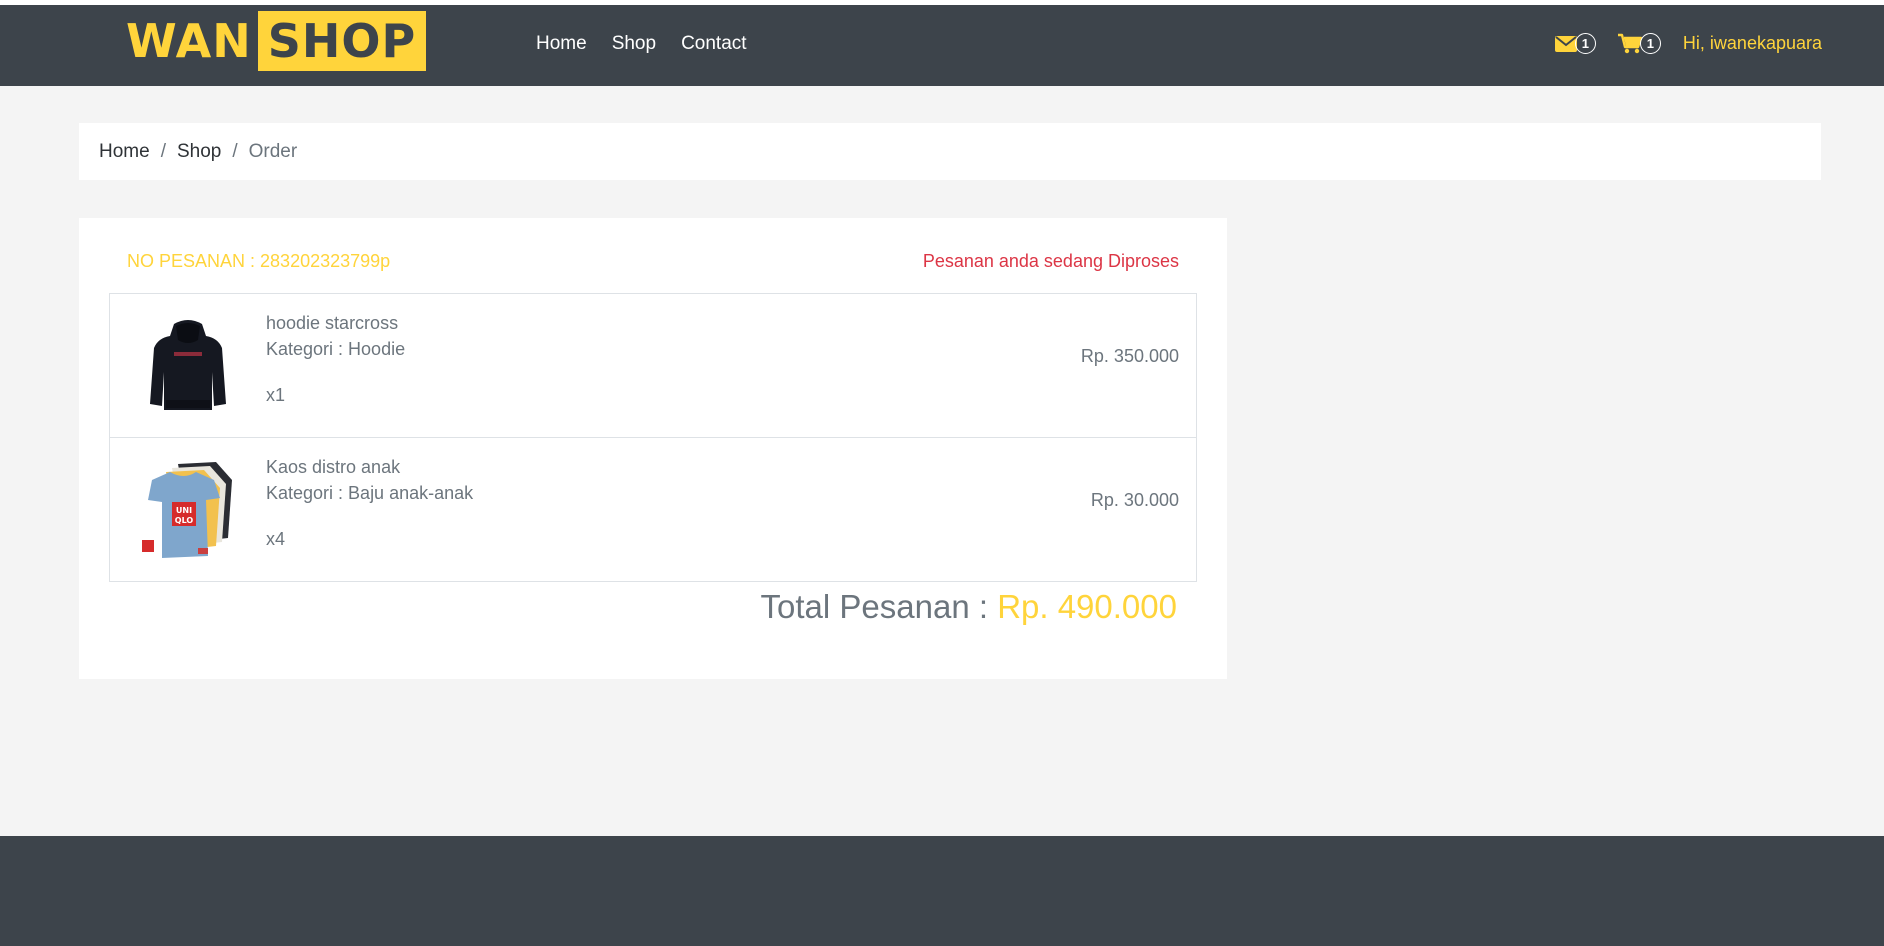 The width and height of the screenshot is (1884, 946). I want to click on envelope-icon, so click(1565, 43).